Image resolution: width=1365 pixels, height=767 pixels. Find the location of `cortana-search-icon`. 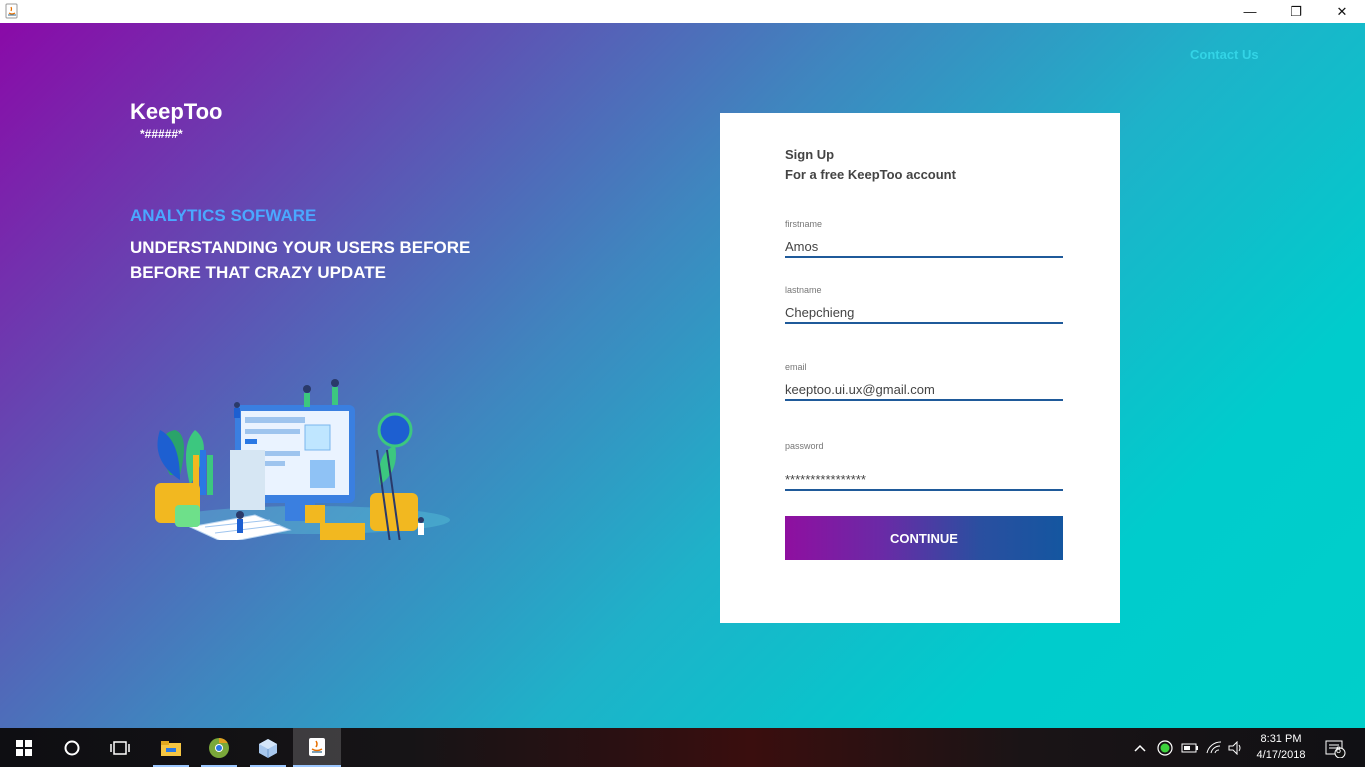

cortana-search-icon is located at coordinates (72, 747).